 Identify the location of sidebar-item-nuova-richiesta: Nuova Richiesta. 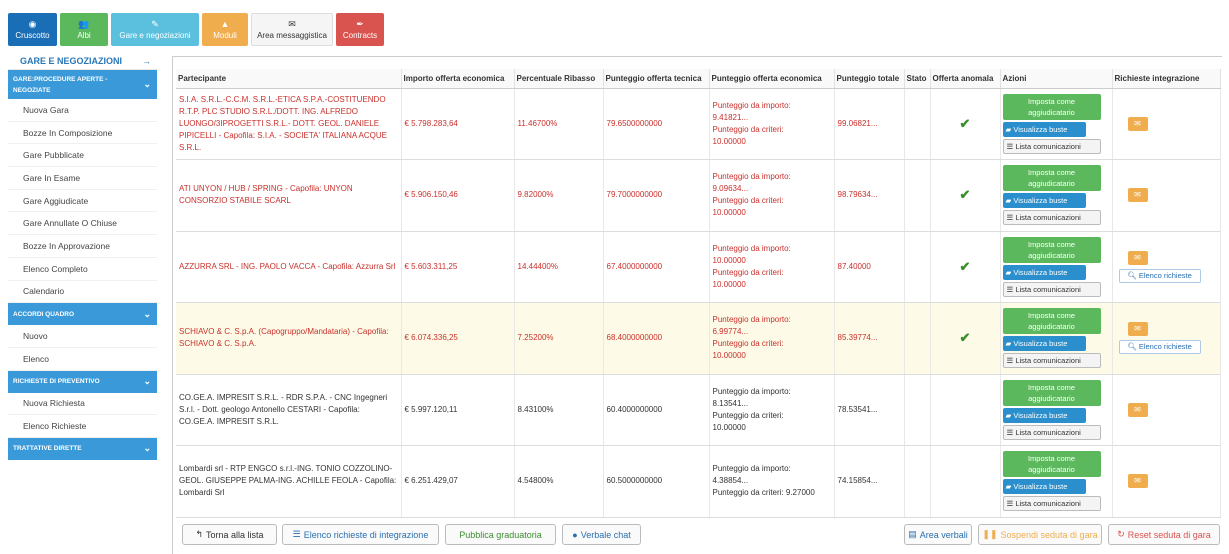
(82, 404).